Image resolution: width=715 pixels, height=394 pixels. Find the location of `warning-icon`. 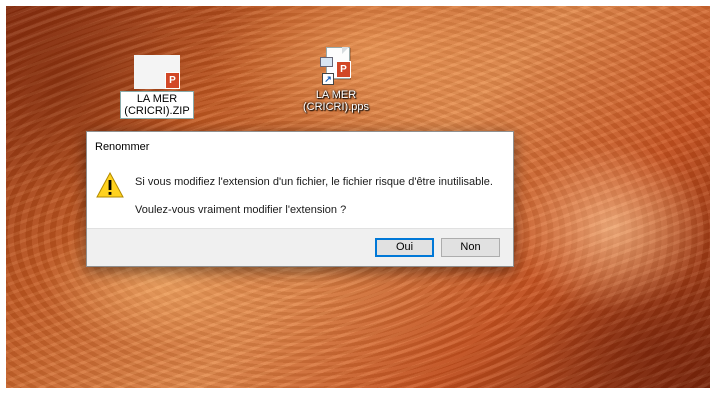

warning-icon is located at coordinates (110, 185).